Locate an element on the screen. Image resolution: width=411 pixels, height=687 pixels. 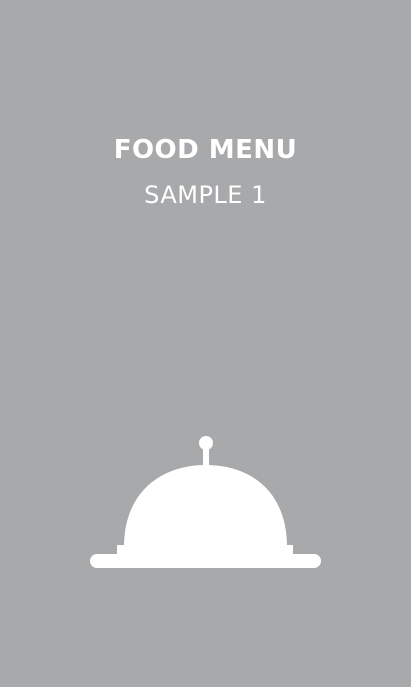
cloche-icon is located at coordinates (205, 502).